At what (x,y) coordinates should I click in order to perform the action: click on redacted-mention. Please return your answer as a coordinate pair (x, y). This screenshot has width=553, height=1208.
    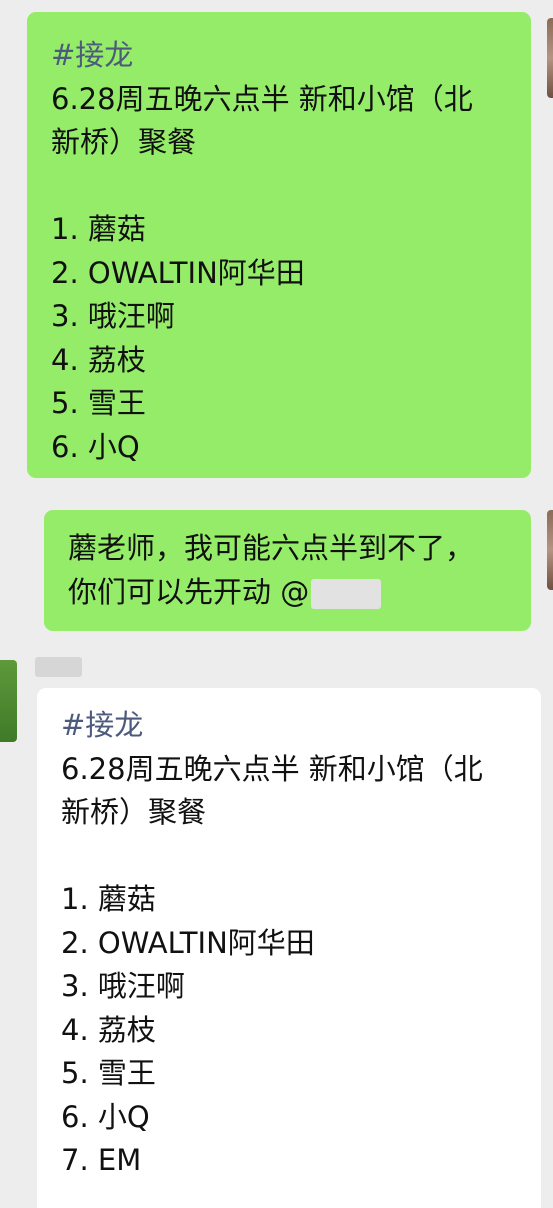
    Looking at the image, I should click on (346, 593).